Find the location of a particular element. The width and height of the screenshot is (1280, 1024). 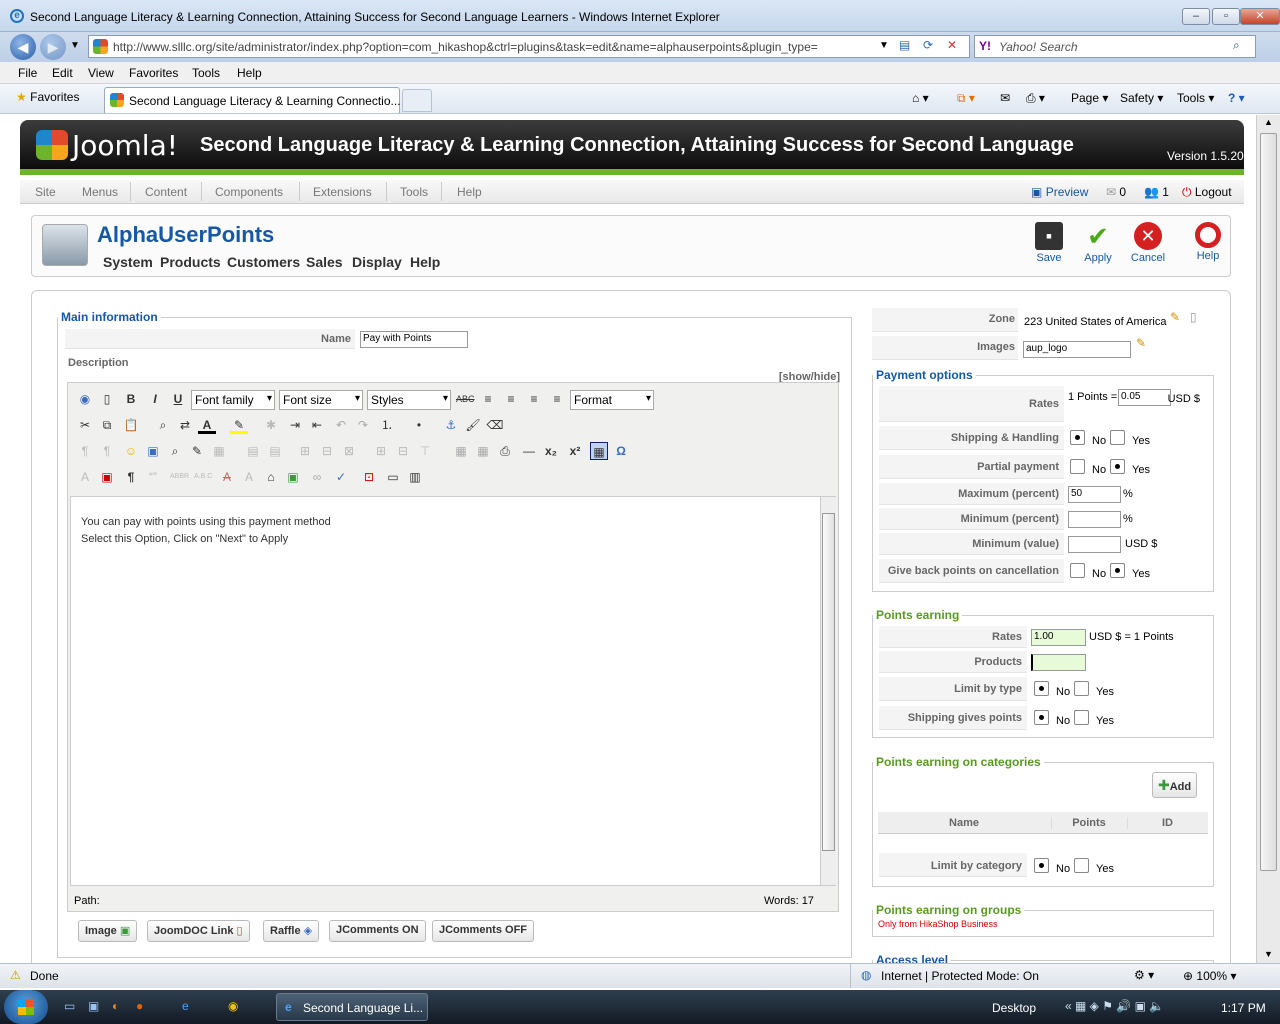

numbered-list-icon: ⒈ is located at coordinates (387, 425).